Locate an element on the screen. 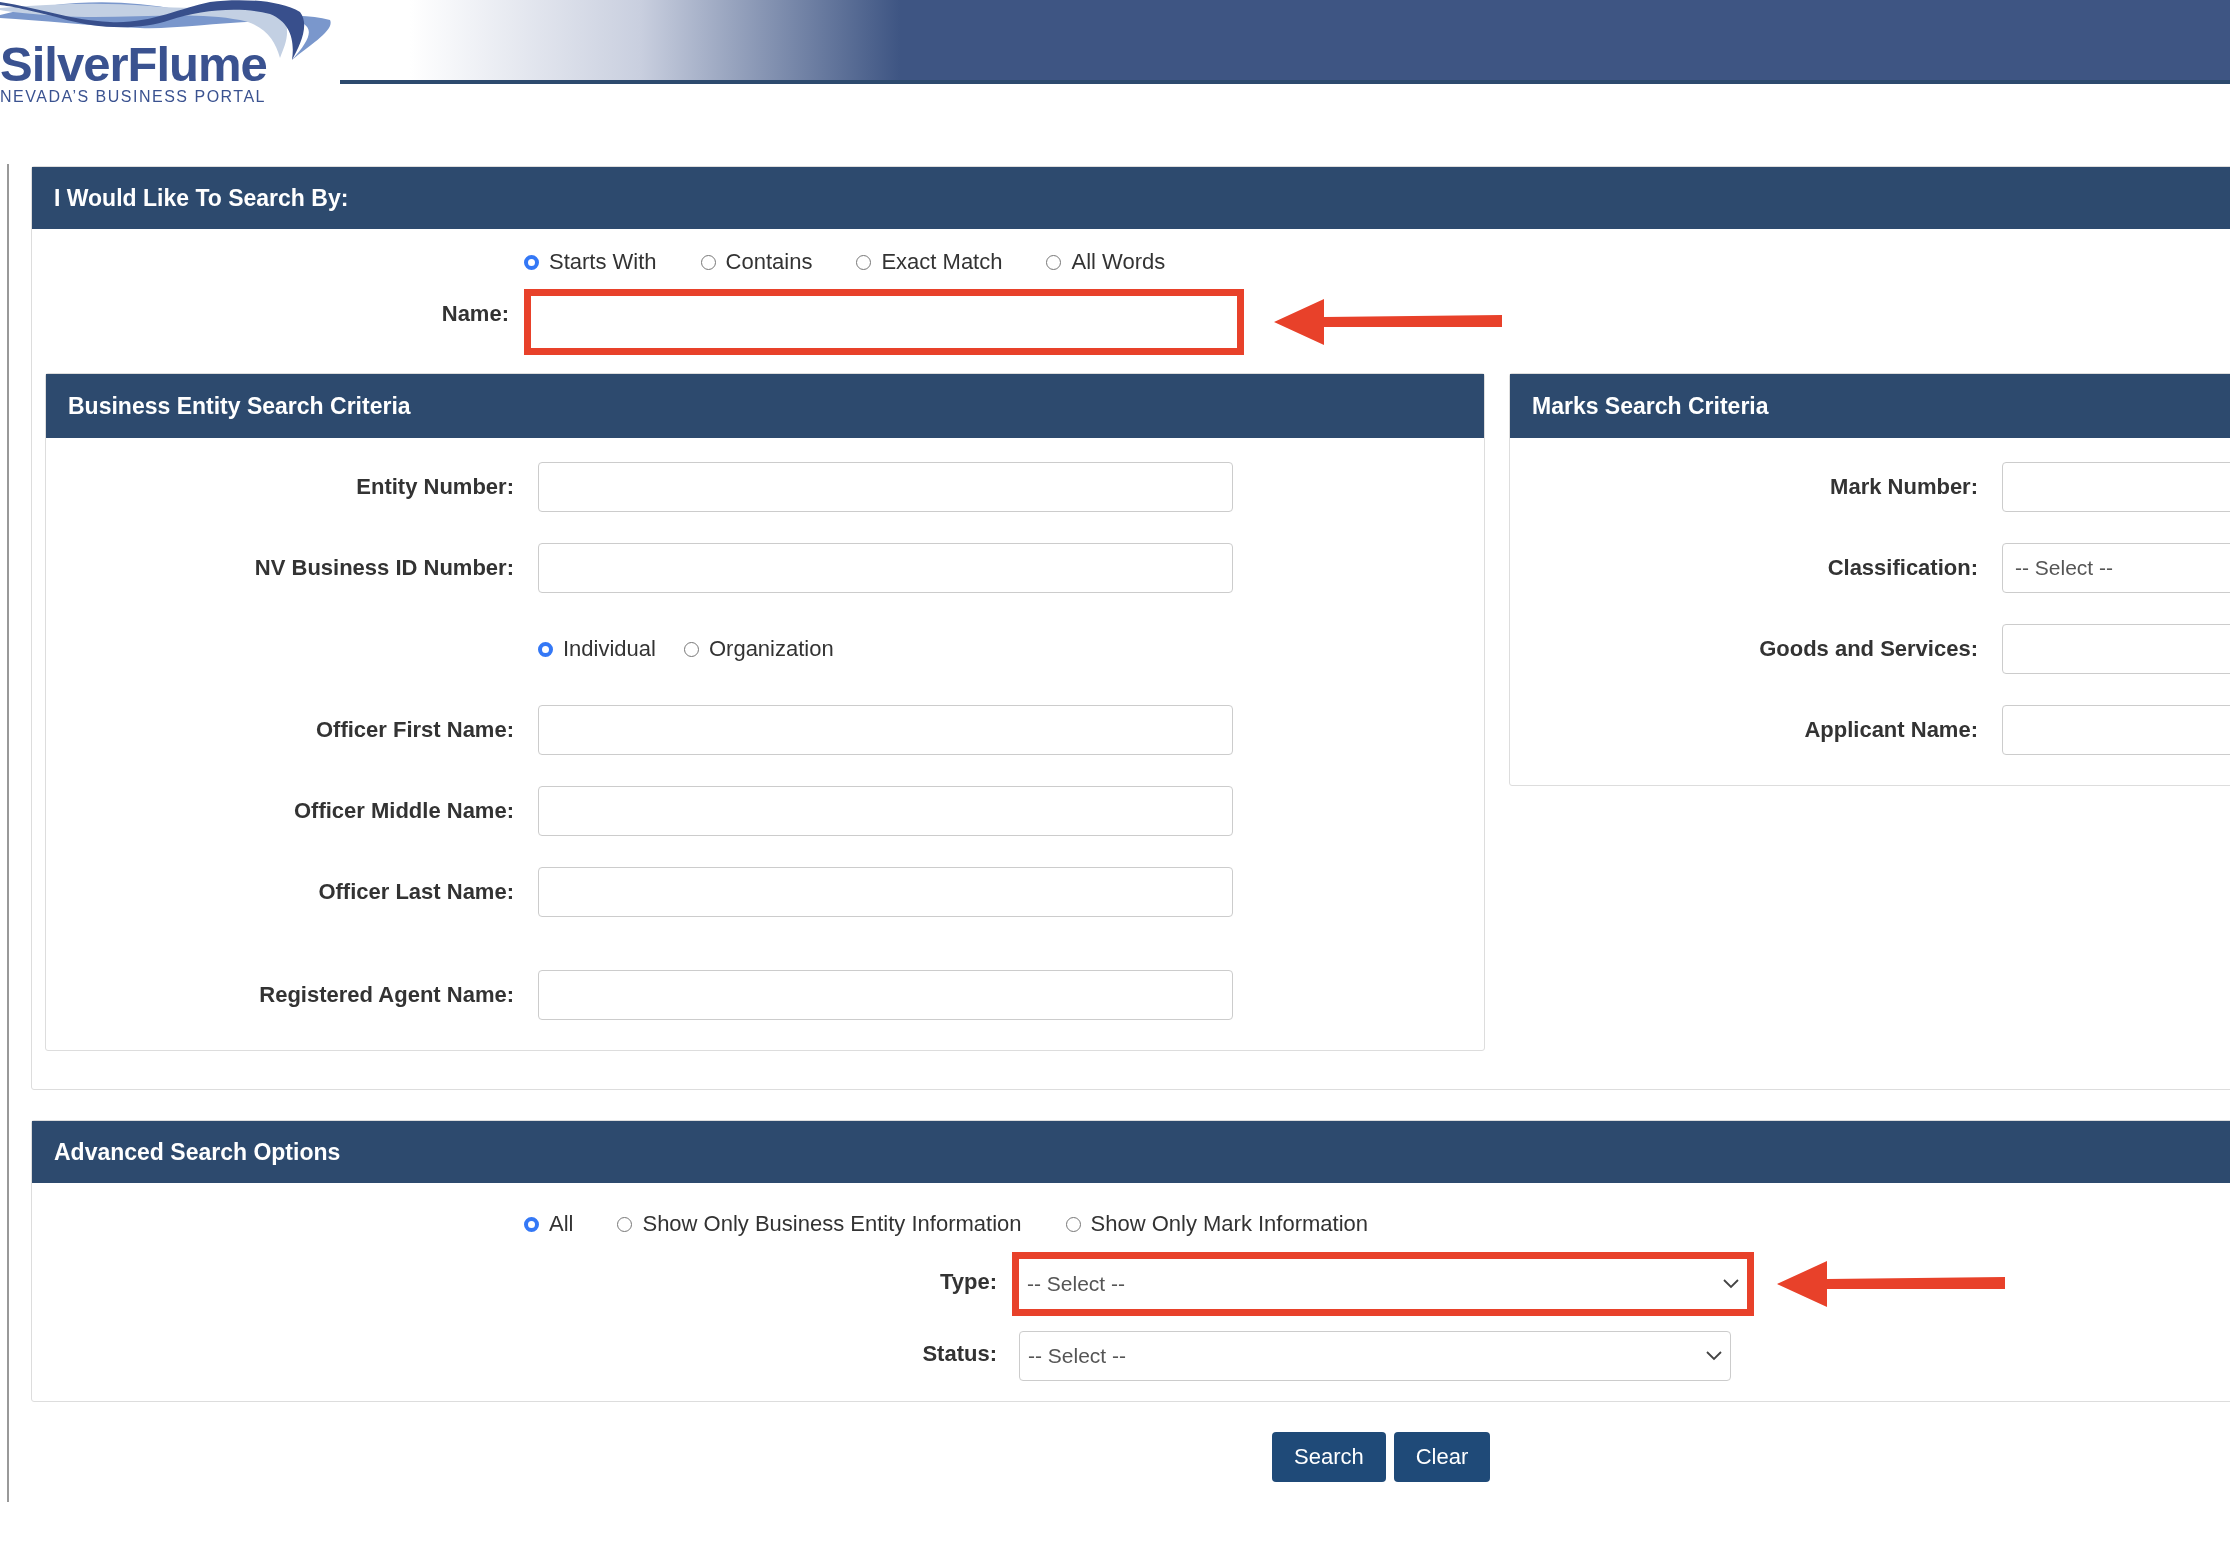 This screenshot has width=2230, height=1556. field-label: Goods and Services: is located at coordinates (1868, 648).